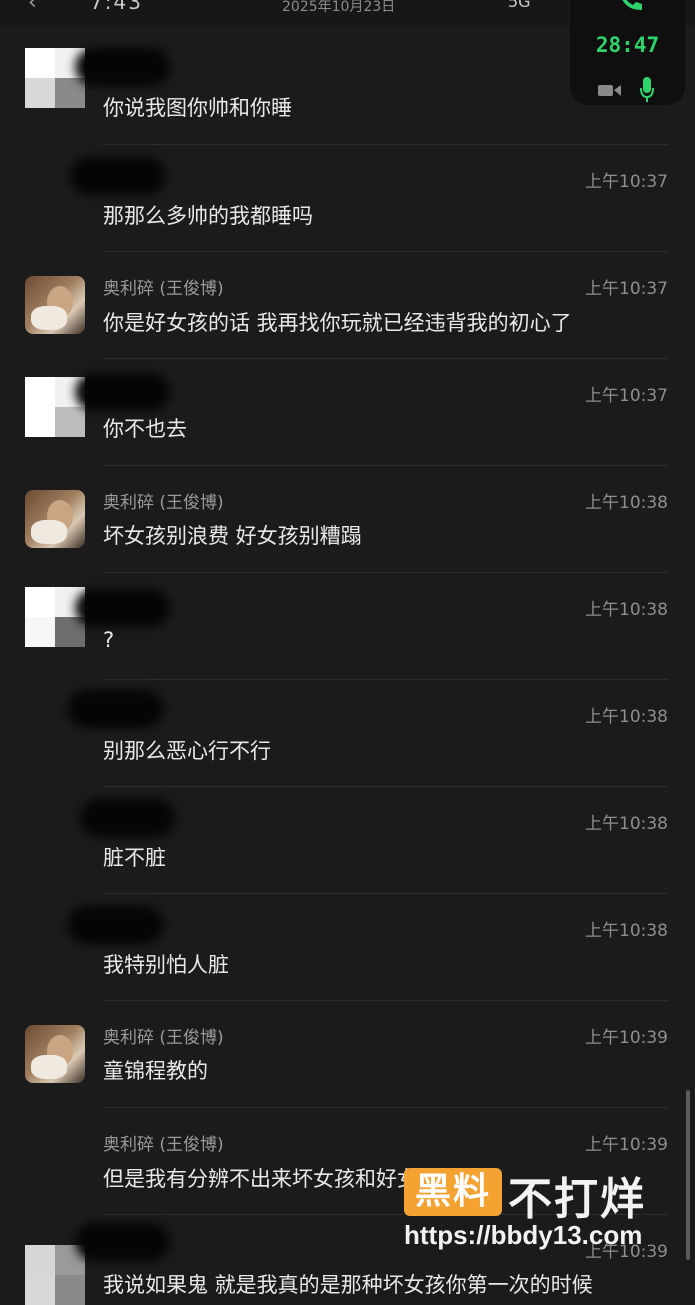 The image size is (695, 1305). What do you see at coordinates (347, 626) in the screenshot?
I see `message-item: 上午10:38 ?` at bounding box center [347, 626].